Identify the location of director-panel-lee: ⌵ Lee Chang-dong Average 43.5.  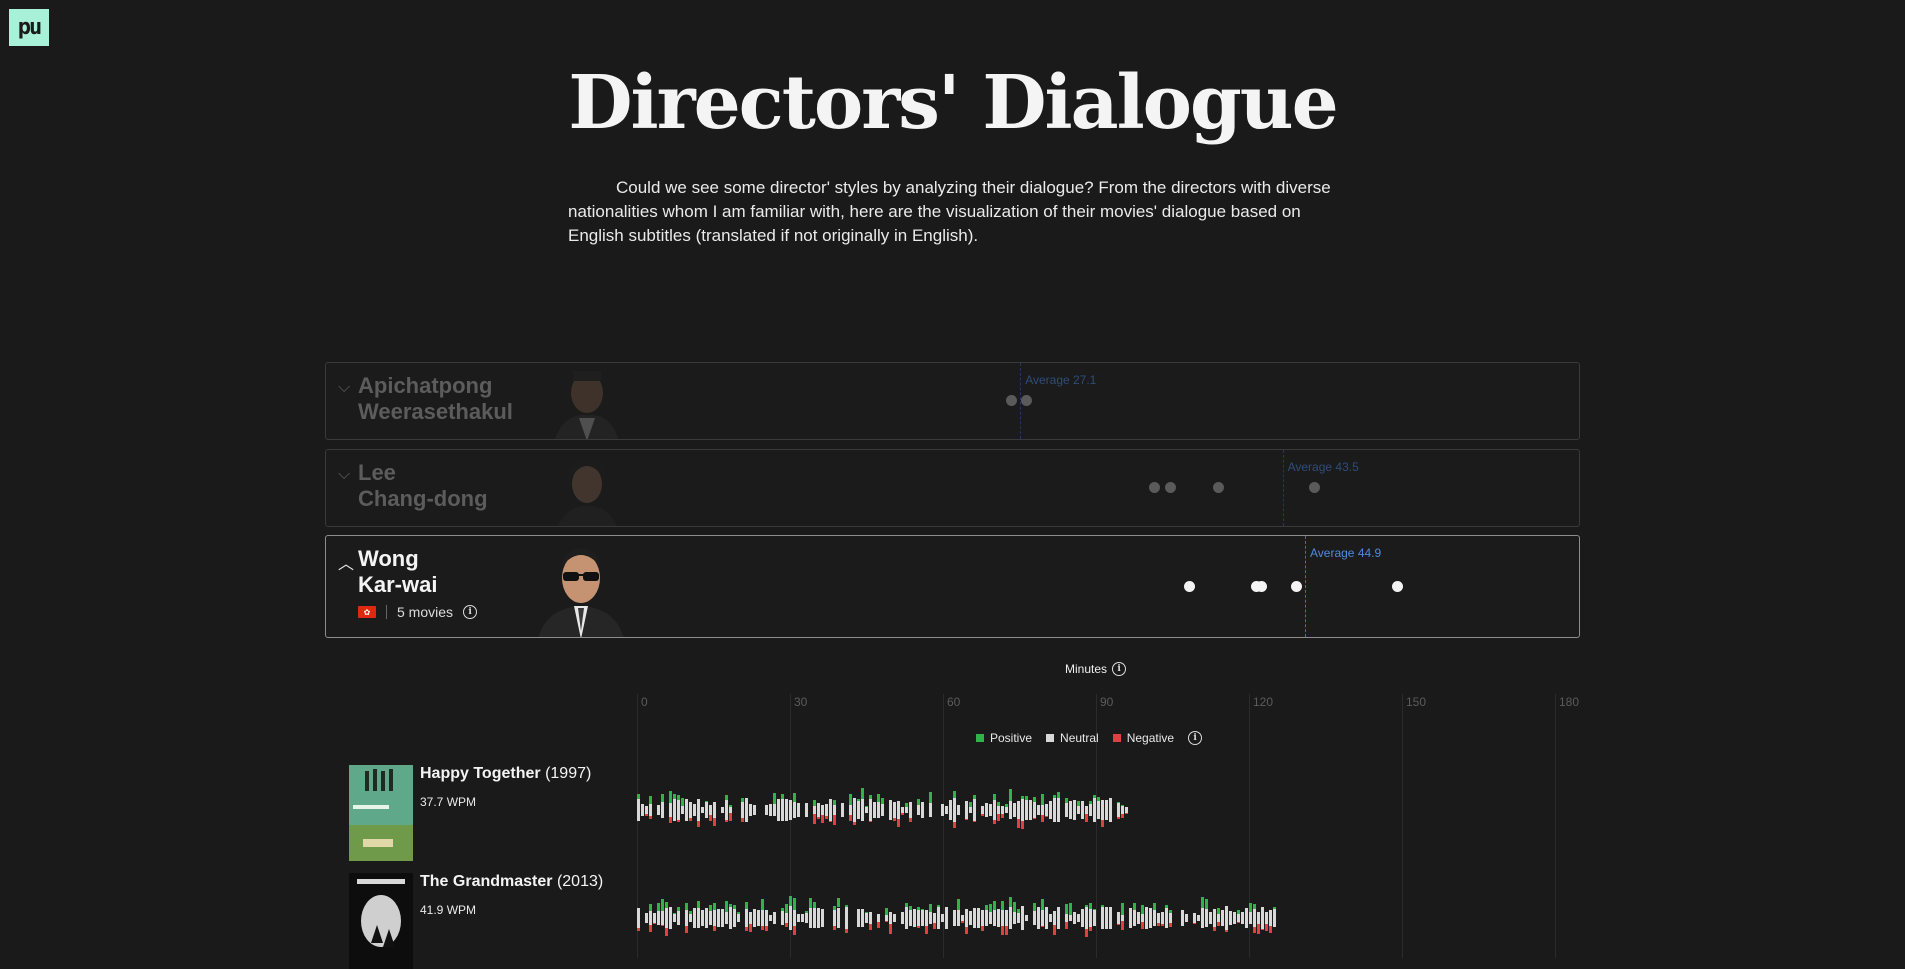
(952, 488).